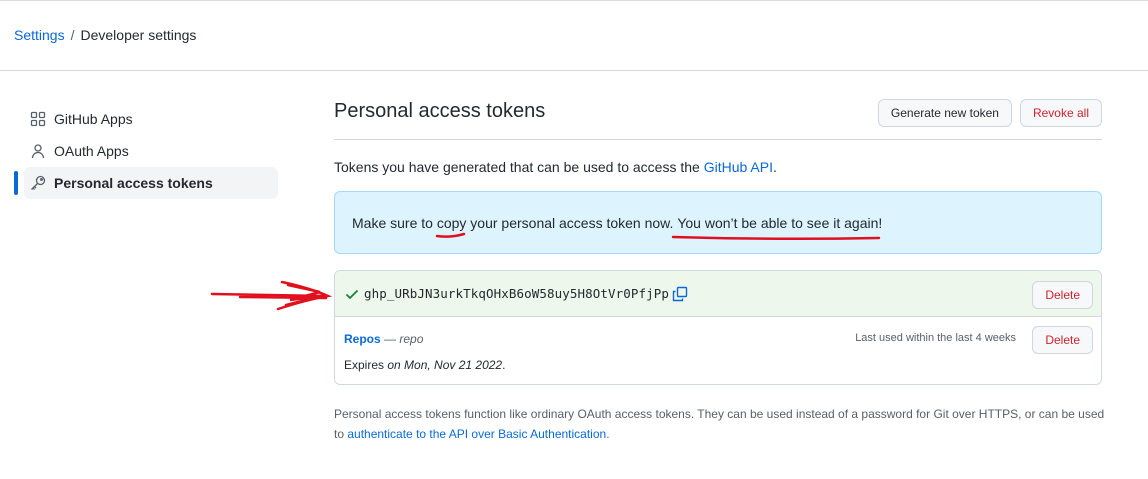  I want to click on check-icon, so click(352, 294).